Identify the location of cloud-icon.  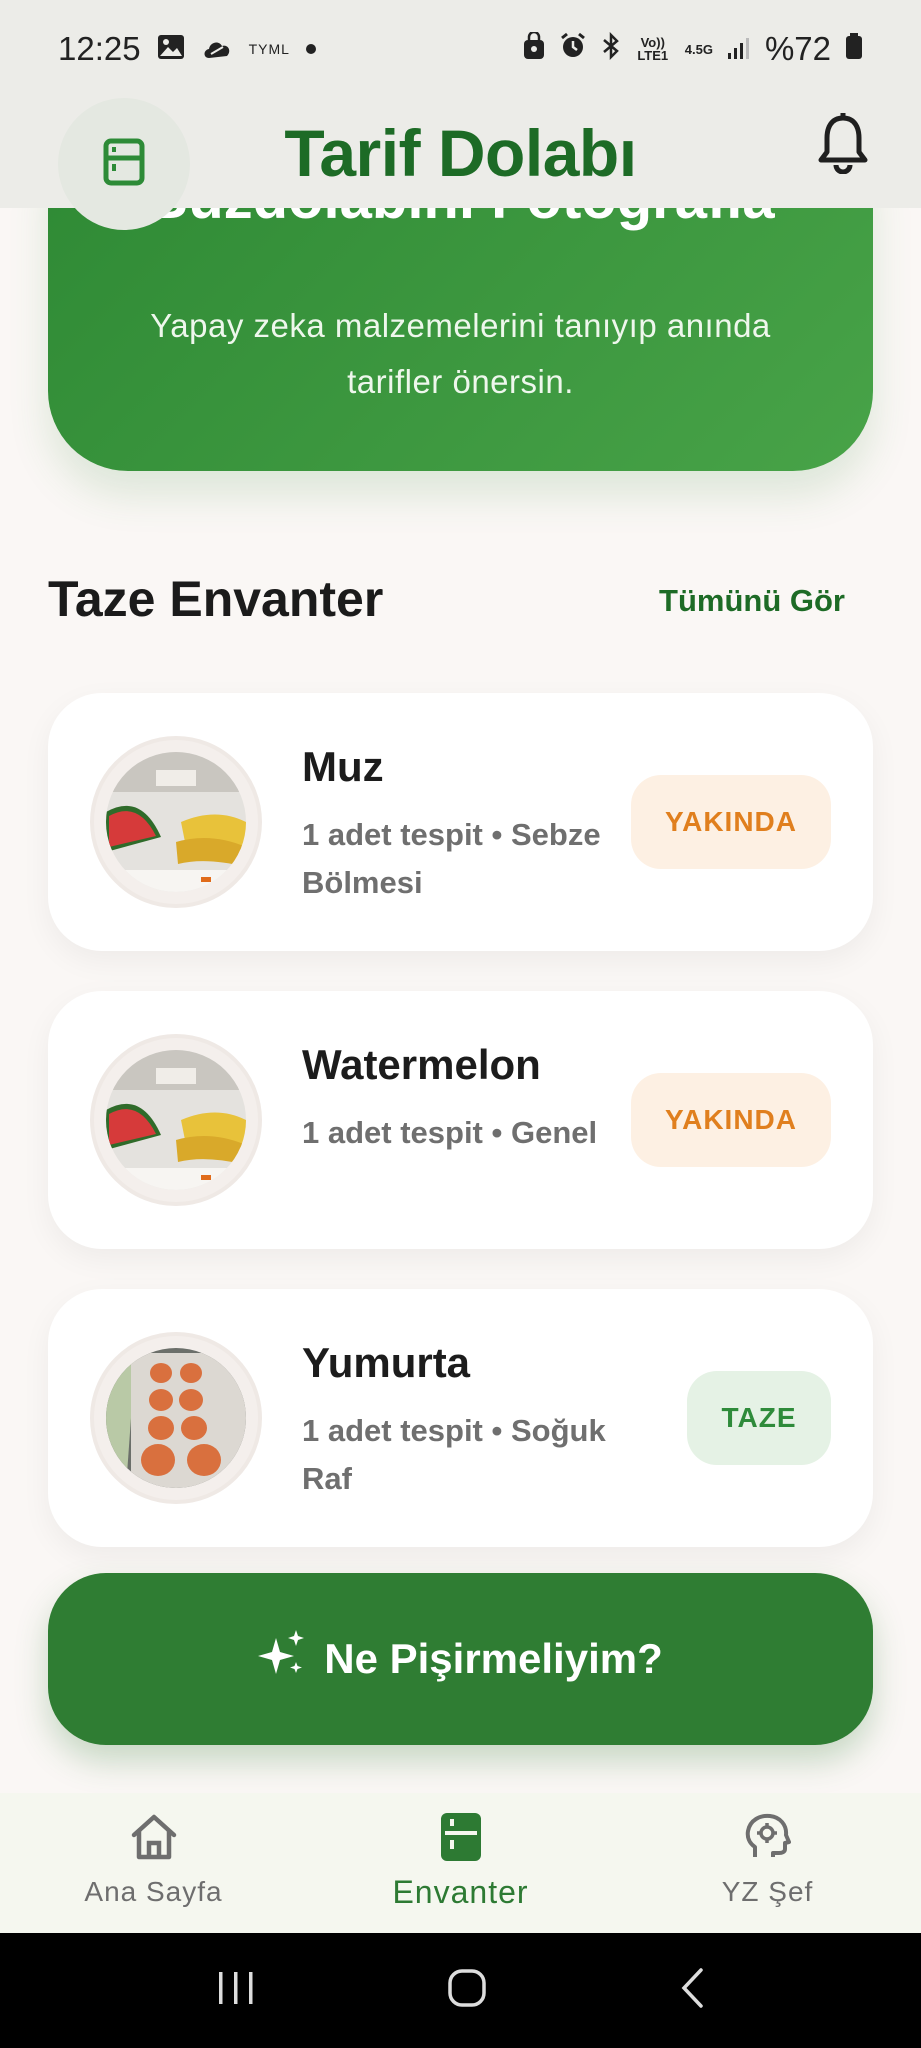
(217, 49).